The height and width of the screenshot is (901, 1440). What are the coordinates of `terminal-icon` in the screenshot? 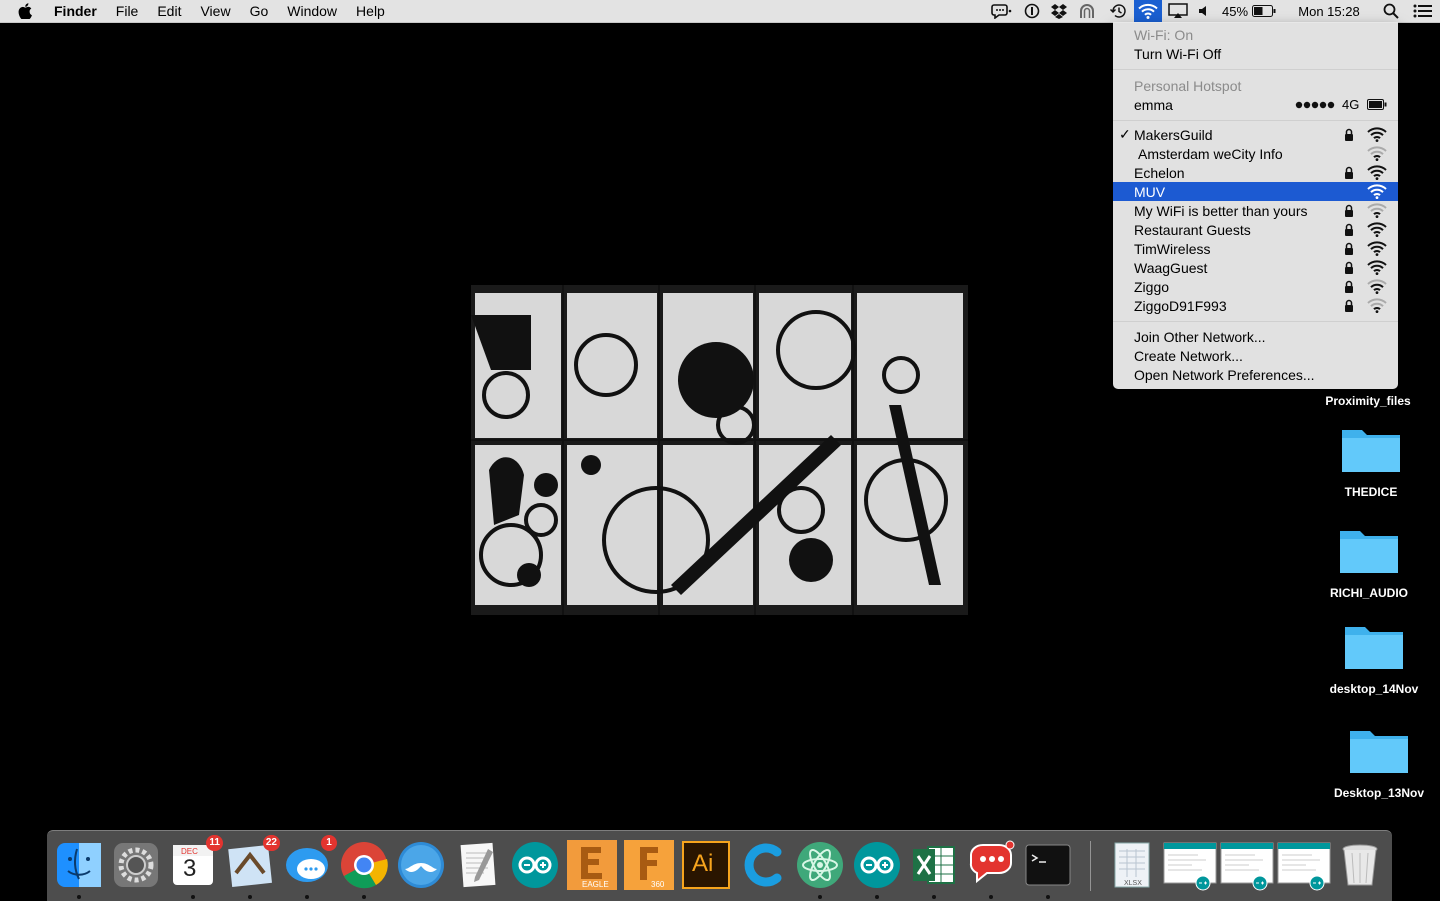 It's located at (1048, 865).